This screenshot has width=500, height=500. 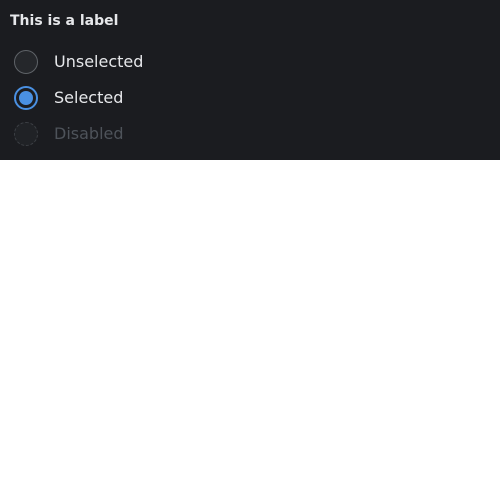 I want to click on radio-option-unselected: Unselected, so click(x=78, y=62).